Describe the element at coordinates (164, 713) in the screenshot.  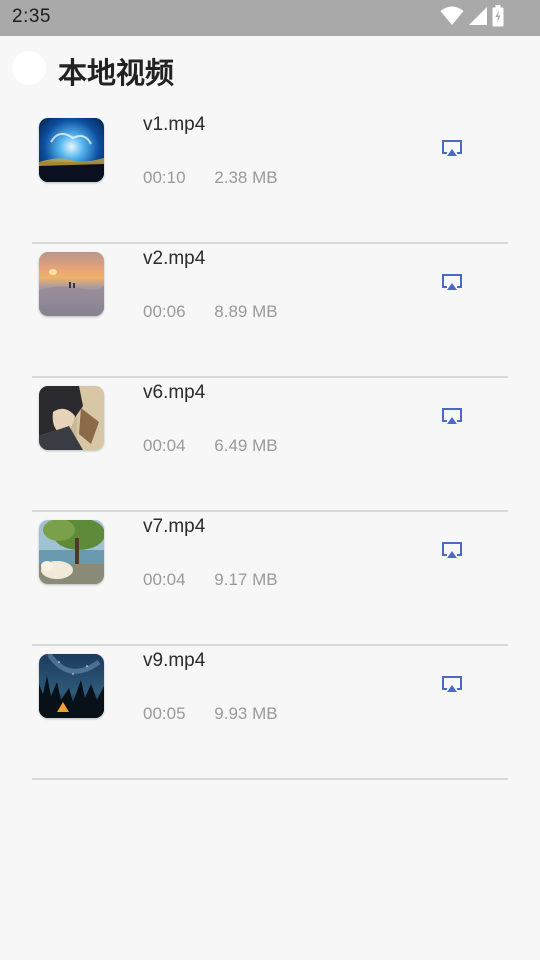
I see `video-duration: 00:05` at that location.